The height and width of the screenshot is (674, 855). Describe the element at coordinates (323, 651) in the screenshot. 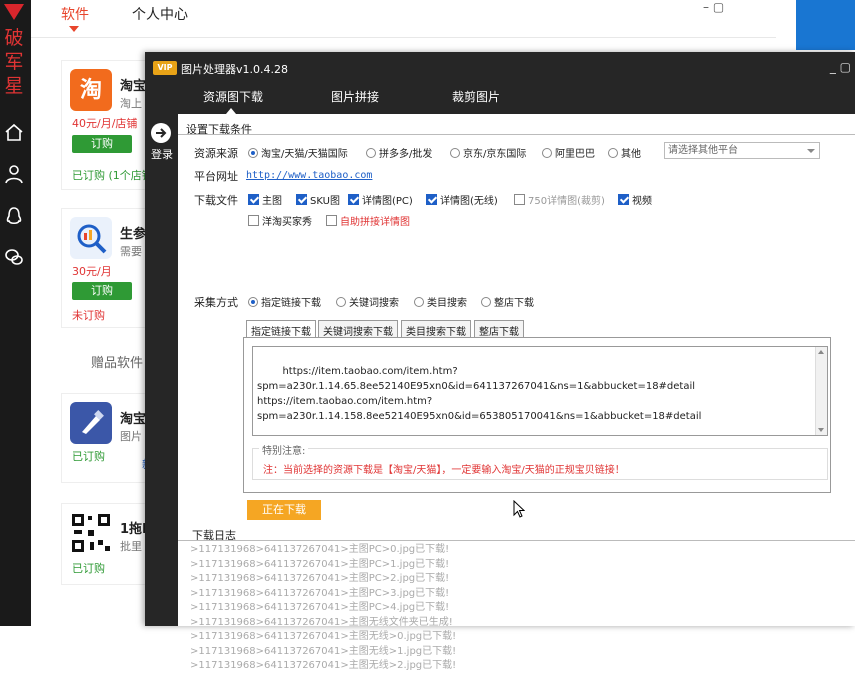

I see `log-line: >117131968>641137267041>主图无线>1.jpg已下载!` at that location.